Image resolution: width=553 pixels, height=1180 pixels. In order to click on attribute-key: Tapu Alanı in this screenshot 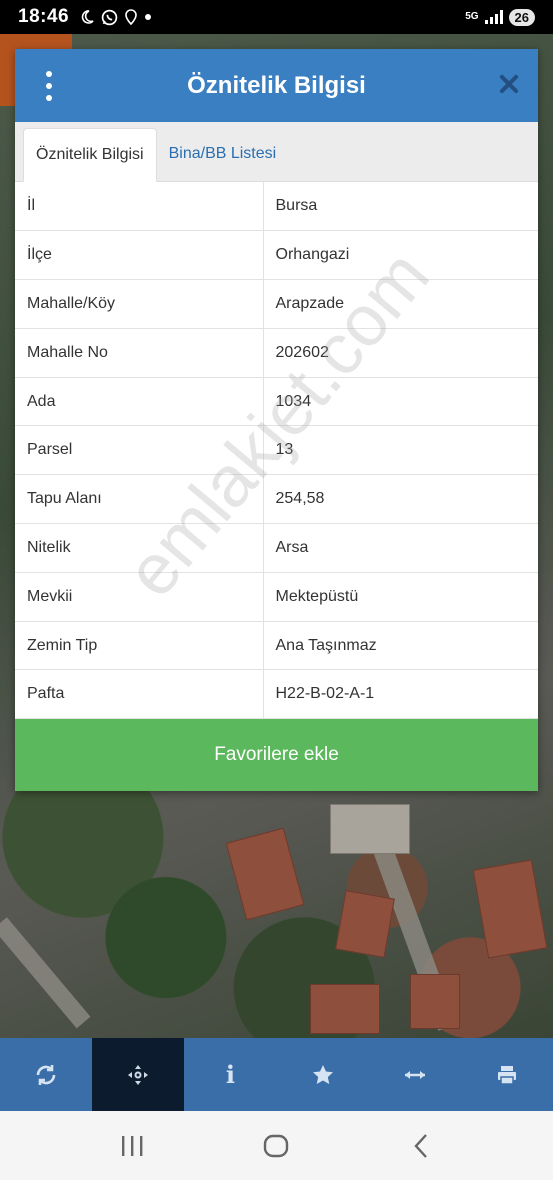, I will do `click(139, 499)`.